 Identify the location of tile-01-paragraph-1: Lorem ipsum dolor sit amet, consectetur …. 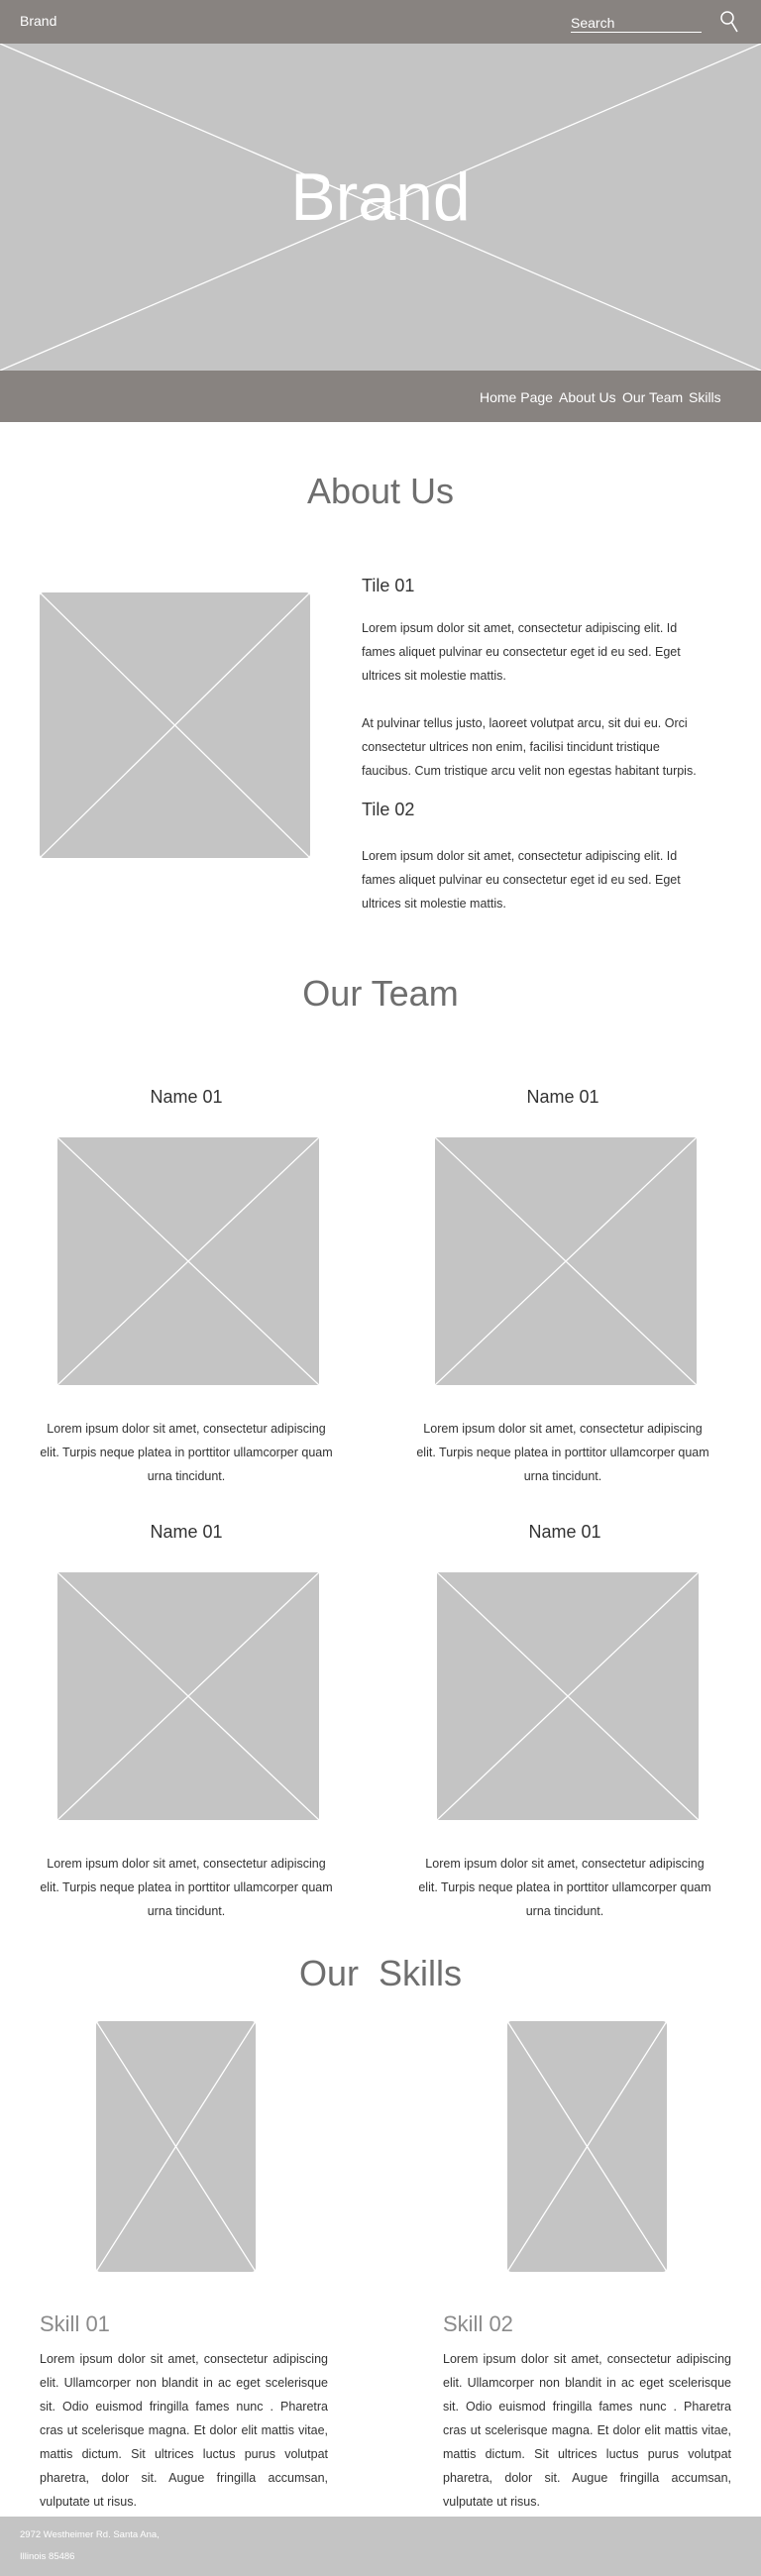
(521, 652).